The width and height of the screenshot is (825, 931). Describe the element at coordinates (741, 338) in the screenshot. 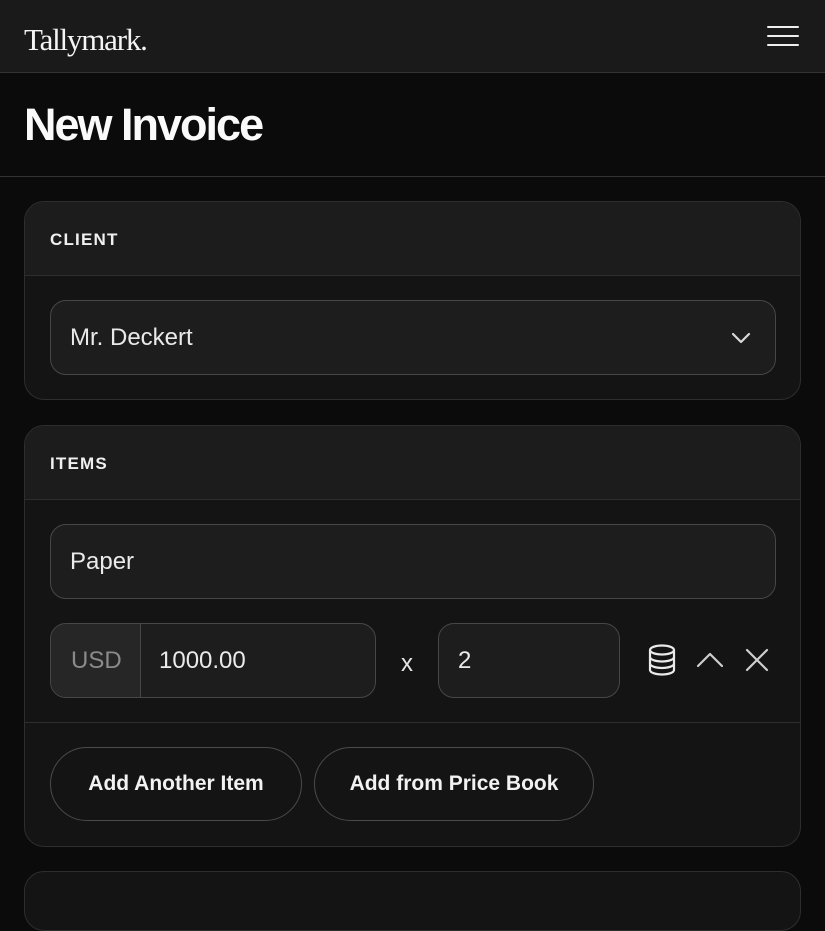

I see `chevron-down-icon` at that location.